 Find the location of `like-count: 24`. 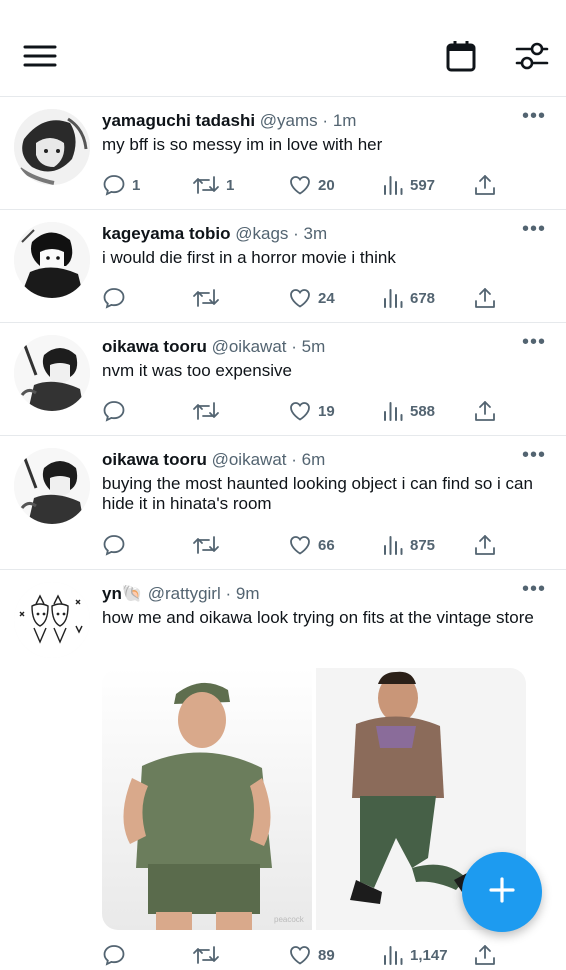

like-count: 24 is located at coordinates (326, 298).